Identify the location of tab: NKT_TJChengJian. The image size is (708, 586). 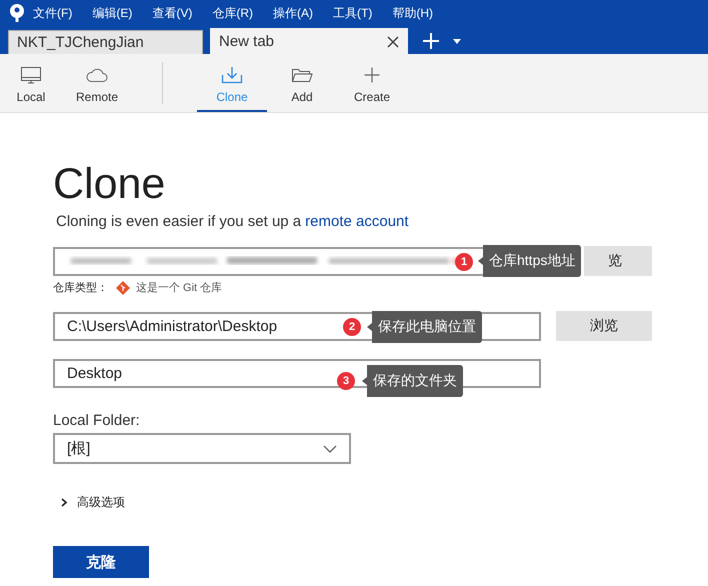
(105, 42).